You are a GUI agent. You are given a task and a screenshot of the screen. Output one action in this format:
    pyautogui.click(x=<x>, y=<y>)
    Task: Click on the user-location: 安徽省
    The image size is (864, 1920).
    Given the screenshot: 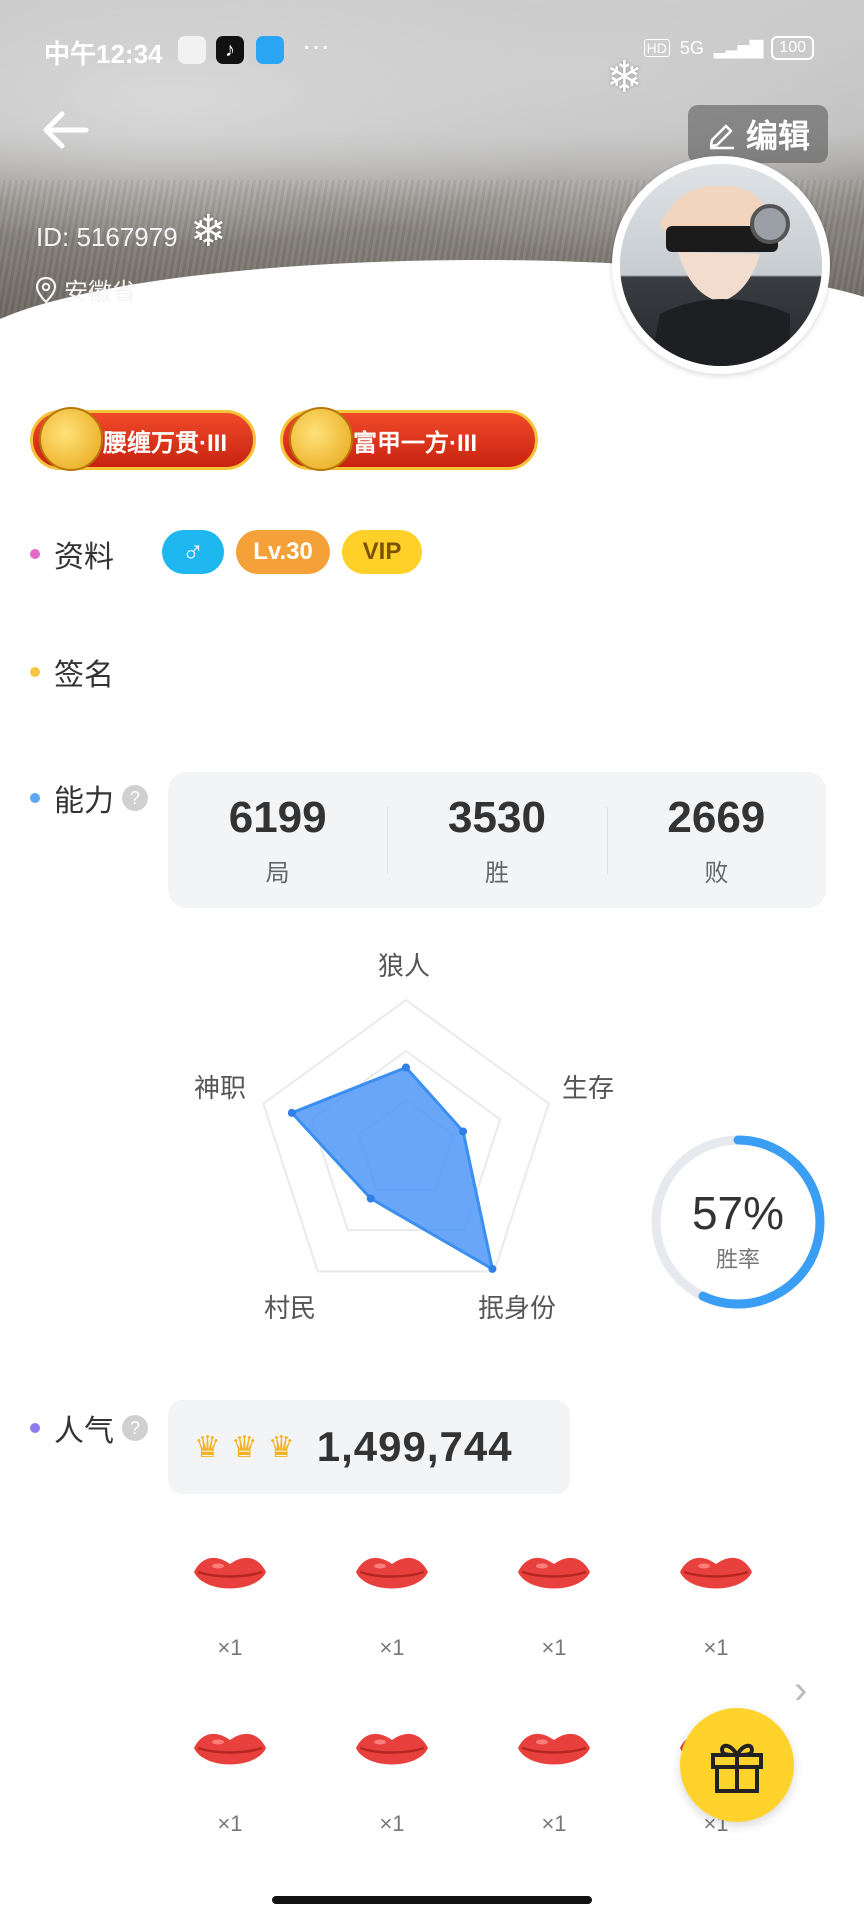 What is the action you would take?
    pyautogui.click(x=85, y=289)
    